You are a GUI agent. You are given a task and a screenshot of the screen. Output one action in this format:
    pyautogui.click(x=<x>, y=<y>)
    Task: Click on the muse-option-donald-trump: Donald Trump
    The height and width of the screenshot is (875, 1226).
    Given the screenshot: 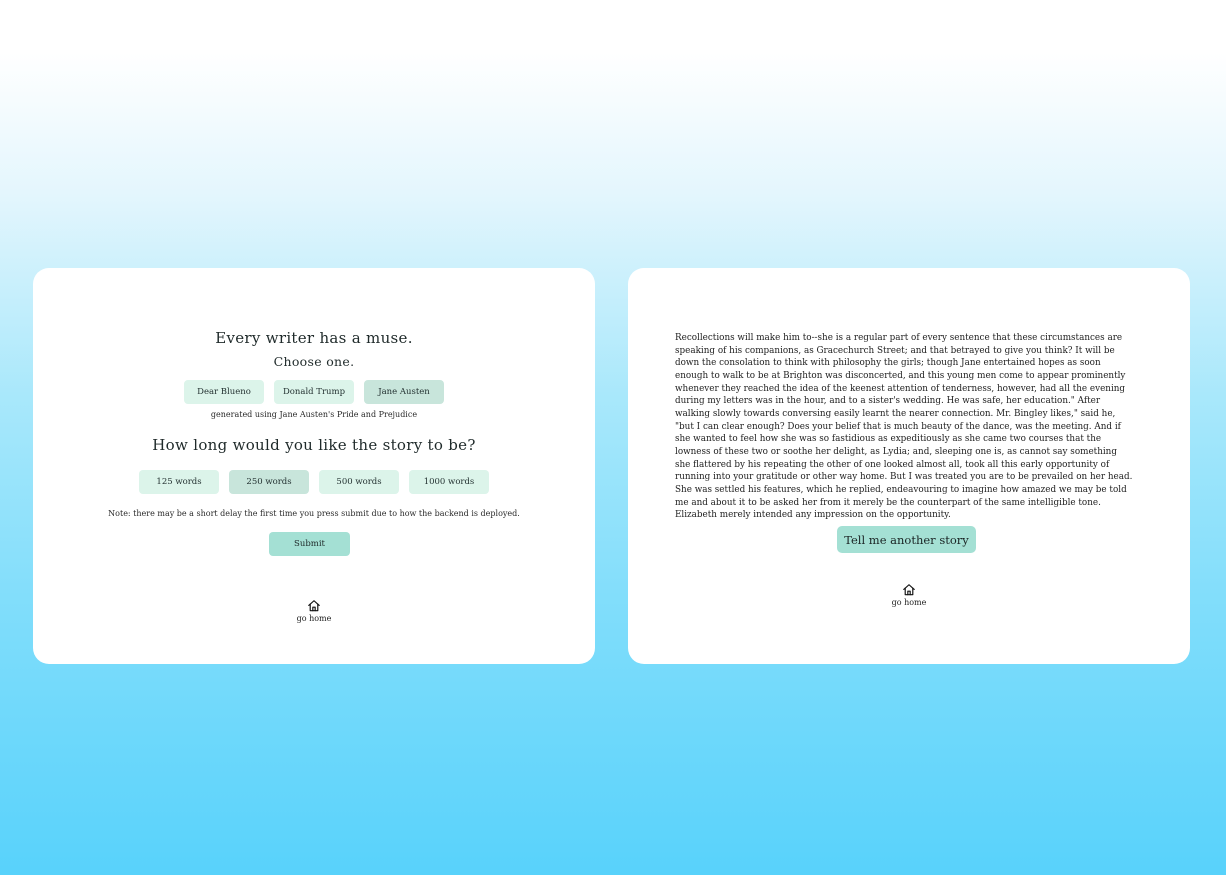 What is the action you would take?
    pyautogui.click(x=314, y=392)
    